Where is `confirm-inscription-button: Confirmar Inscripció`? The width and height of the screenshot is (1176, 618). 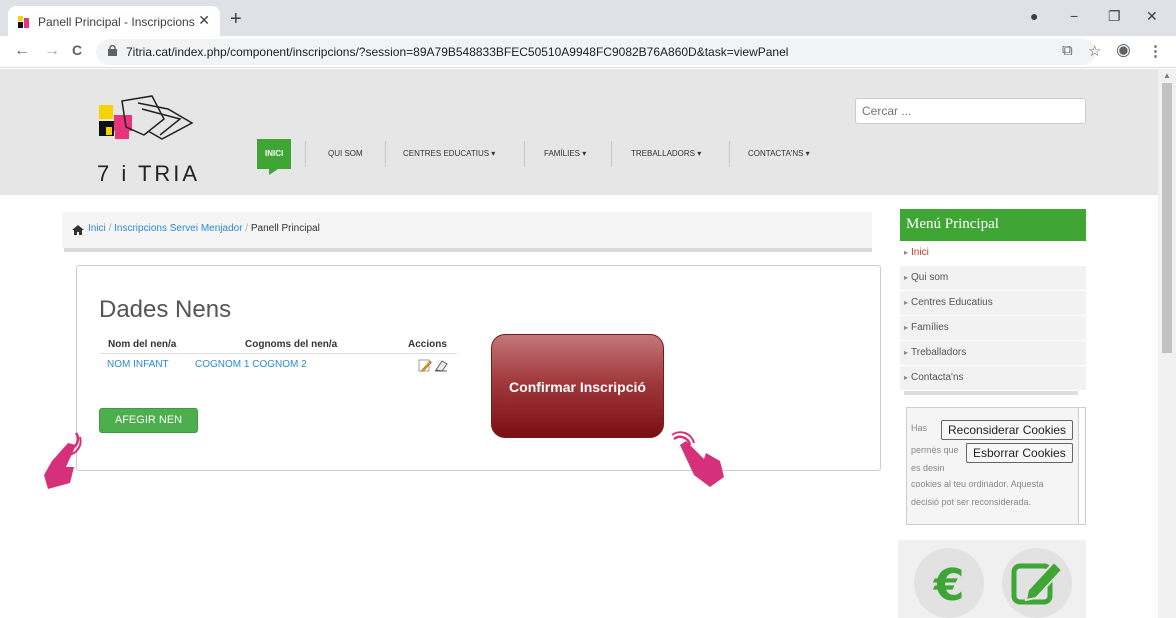
confirm-inscription-button: Confirmar Inscripció is located at coordinates (577, 386).